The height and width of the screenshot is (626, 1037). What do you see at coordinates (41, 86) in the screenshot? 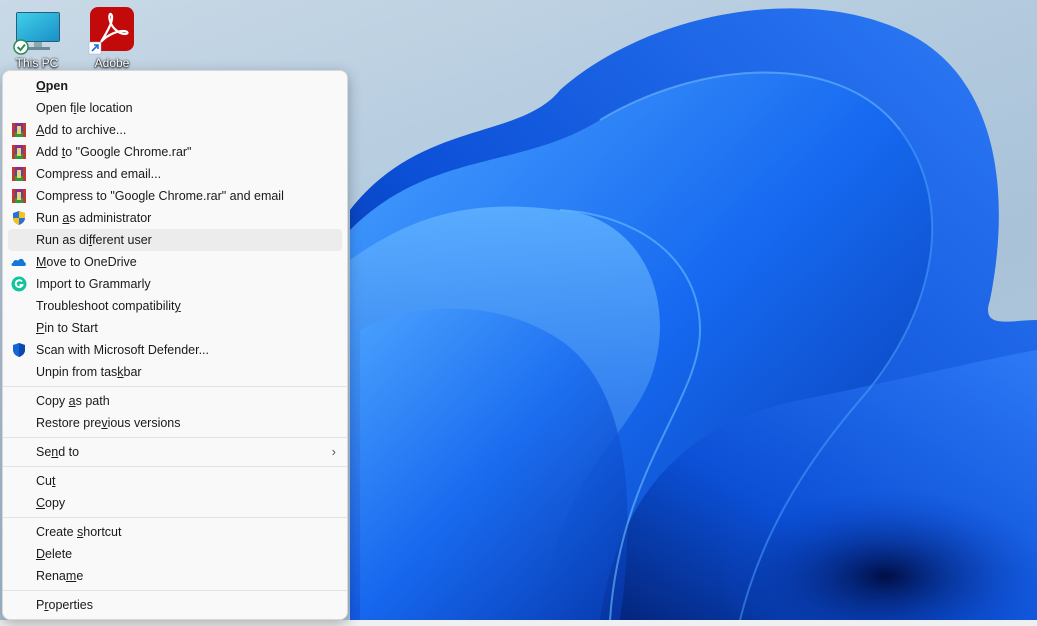
I see `mnemonic-underline: O` at bounding box center [41, 86].